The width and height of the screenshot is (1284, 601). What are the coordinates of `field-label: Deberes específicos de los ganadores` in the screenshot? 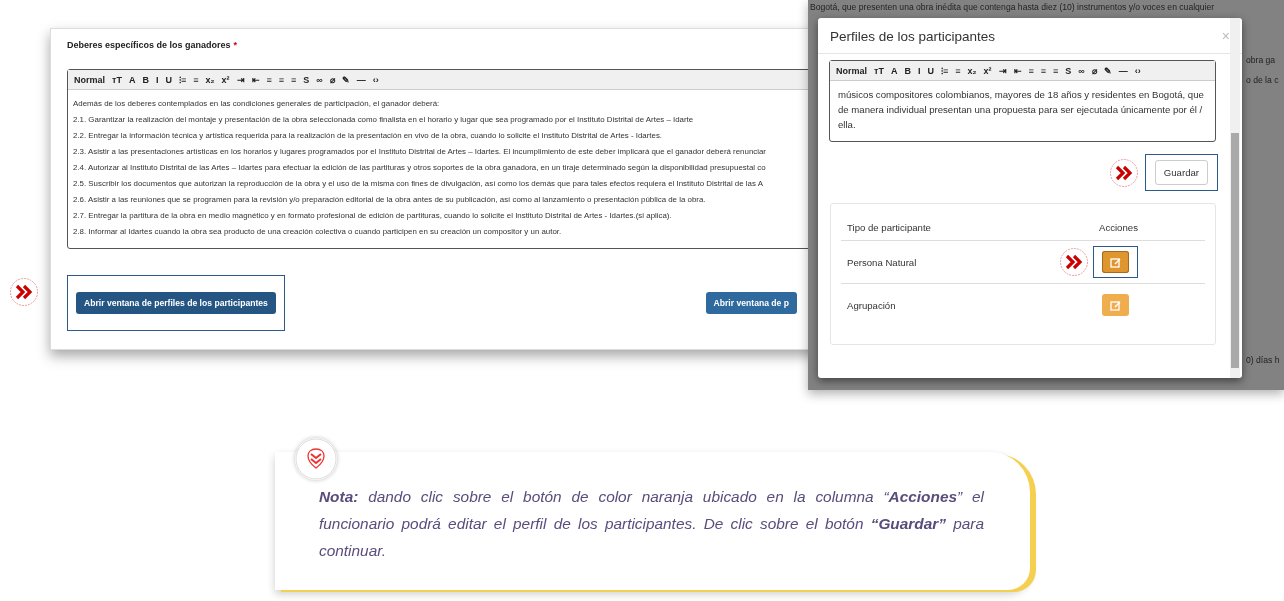 It's located at (149, 45).